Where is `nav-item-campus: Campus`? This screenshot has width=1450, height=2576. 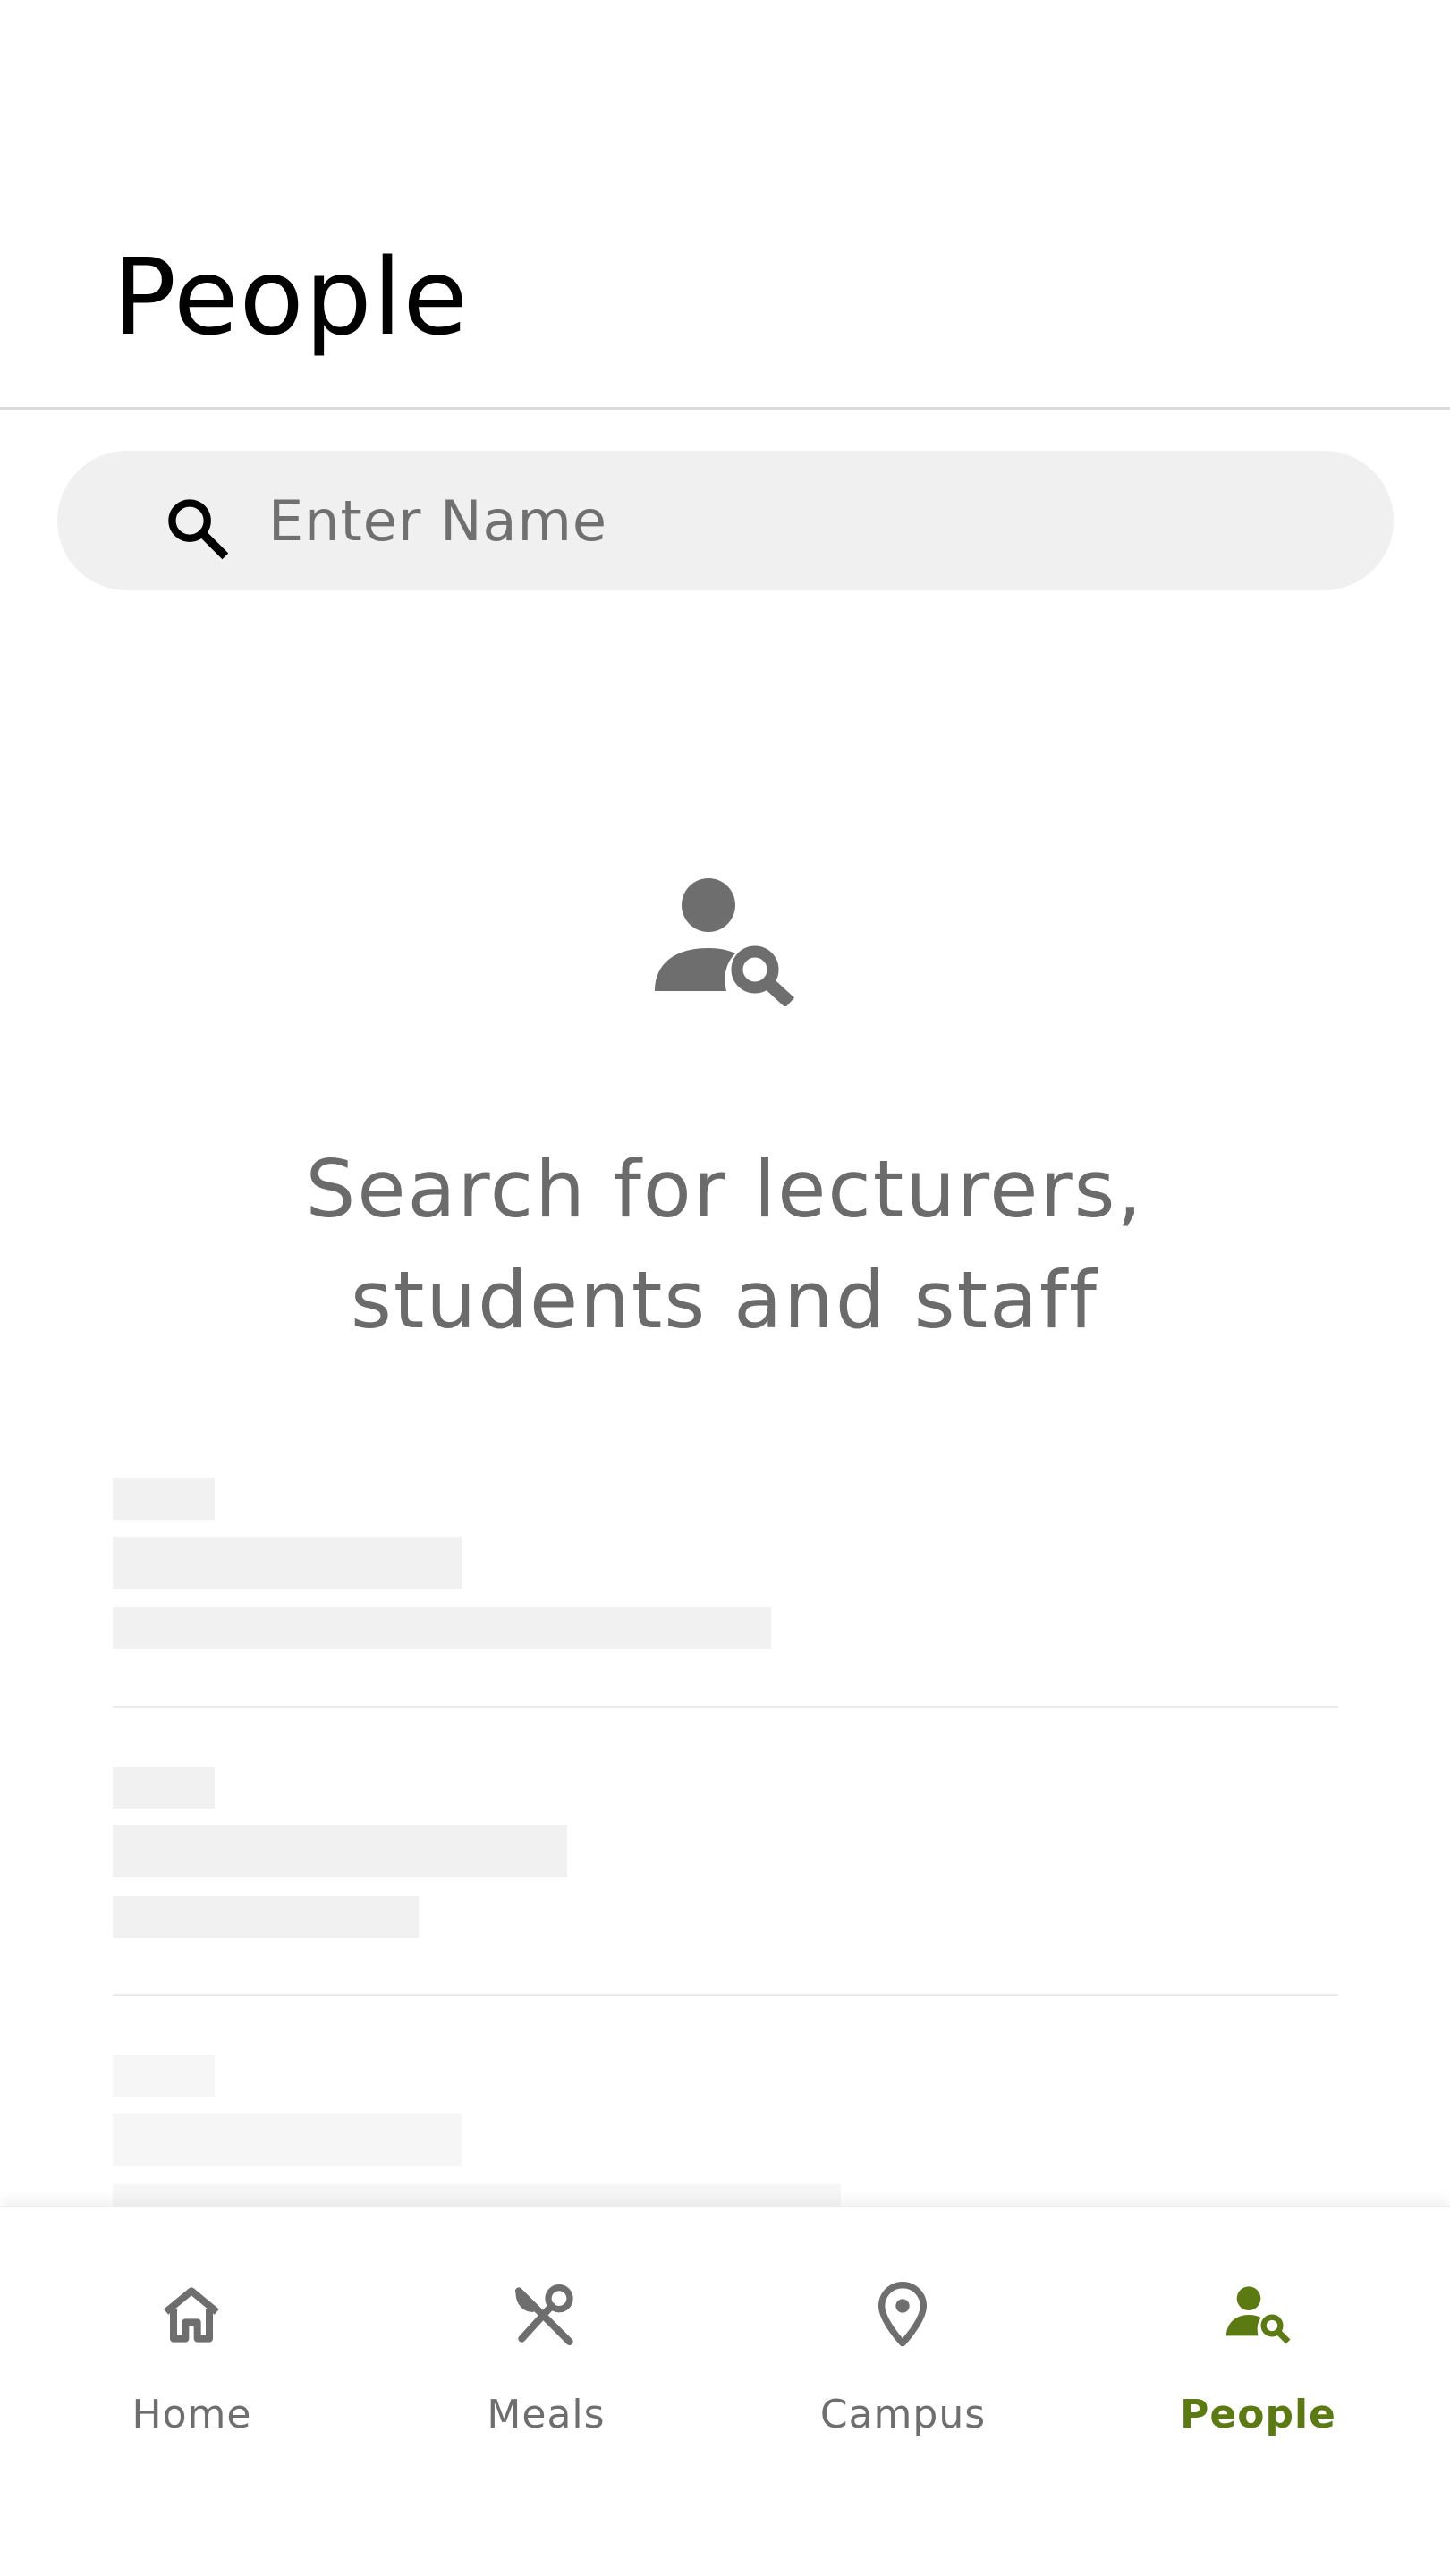 nav-item-campus: Campus is located at coordinates (903, 2341).